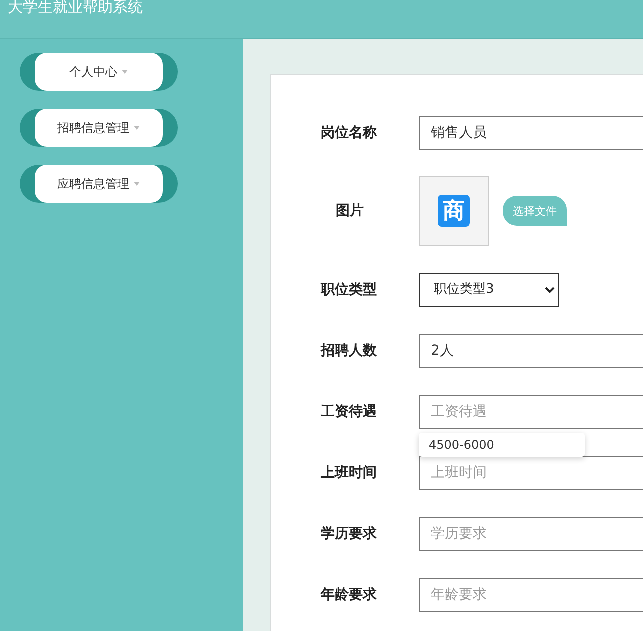 The height and width of the screenshot is (631, 643). What do you see at coordinates (531, 411) in the screenshot?
I see `text-field: 工资待遇` at bounding box center [531, 411].